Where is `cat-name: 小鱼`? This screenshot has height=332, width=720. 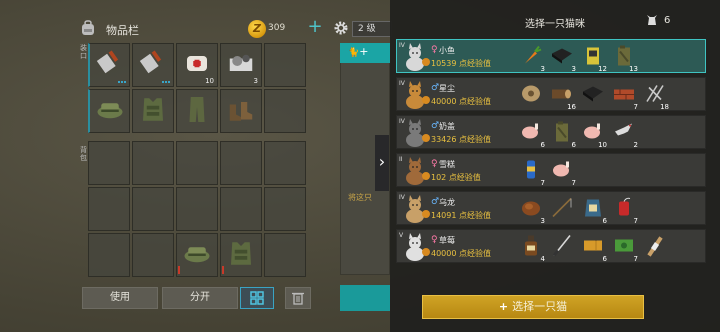
cat-name: 小鱼 is located at coordinates (447, 50).